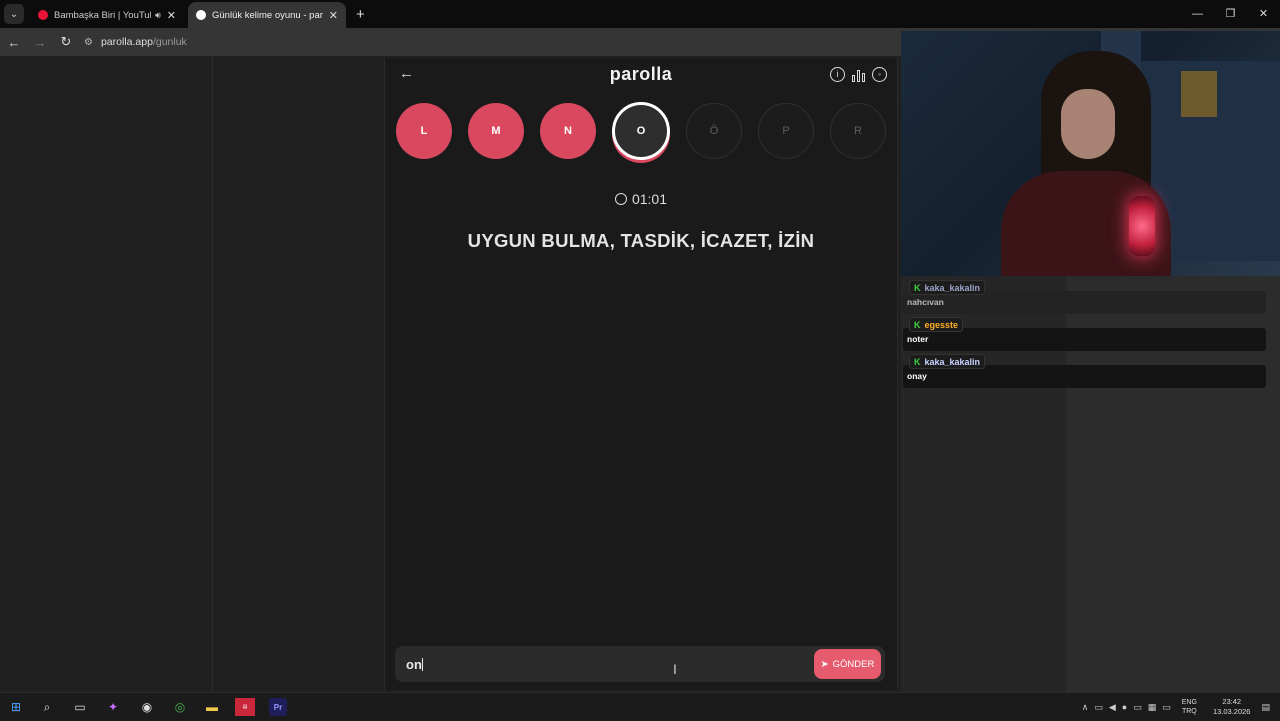 Image resolution: width=1280 pixels, height=721 pixels. What do you see at coordinates (1112, 707) in the screenshot?
I see `volume-icon: ◀︎` at bounding box center [1112, 707].